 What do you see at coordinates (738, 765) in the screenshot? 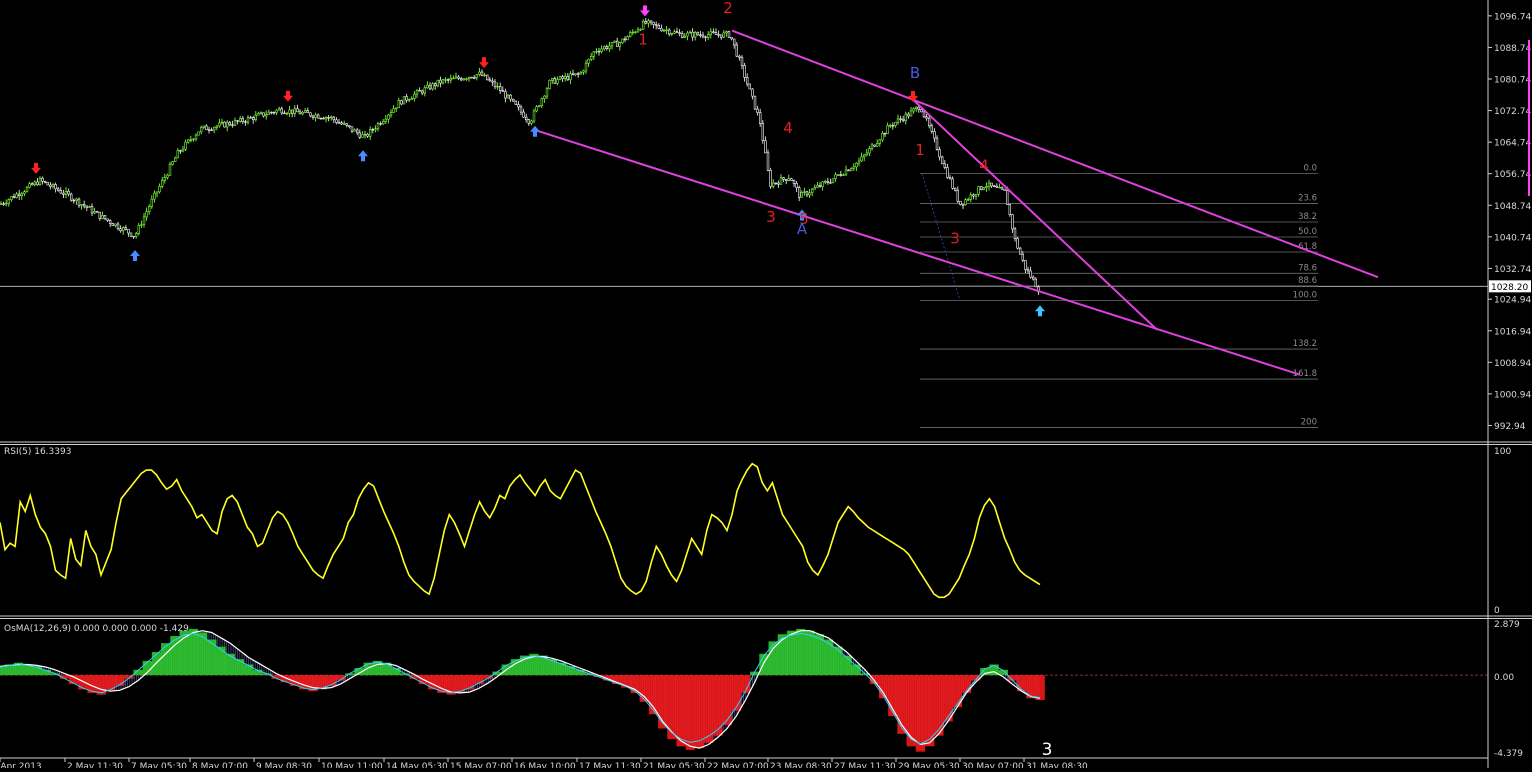
I see `time-axis-label: 22 May 07:00` at bounding box center [738, 765].